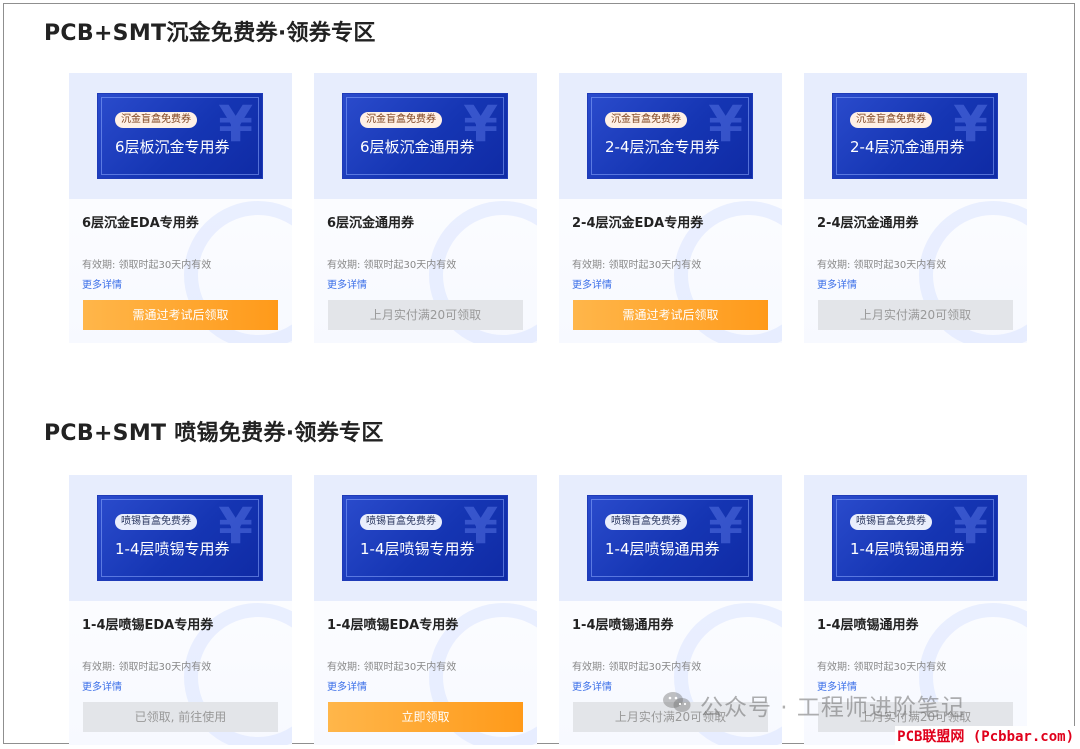 This screenshot has height=749, width=1080. What do you see at coordinates (832, 708) in the screenshot?
I see `watermark-text: 公众号 · 工程师进阶笔记` at bounding box center [832, 708].